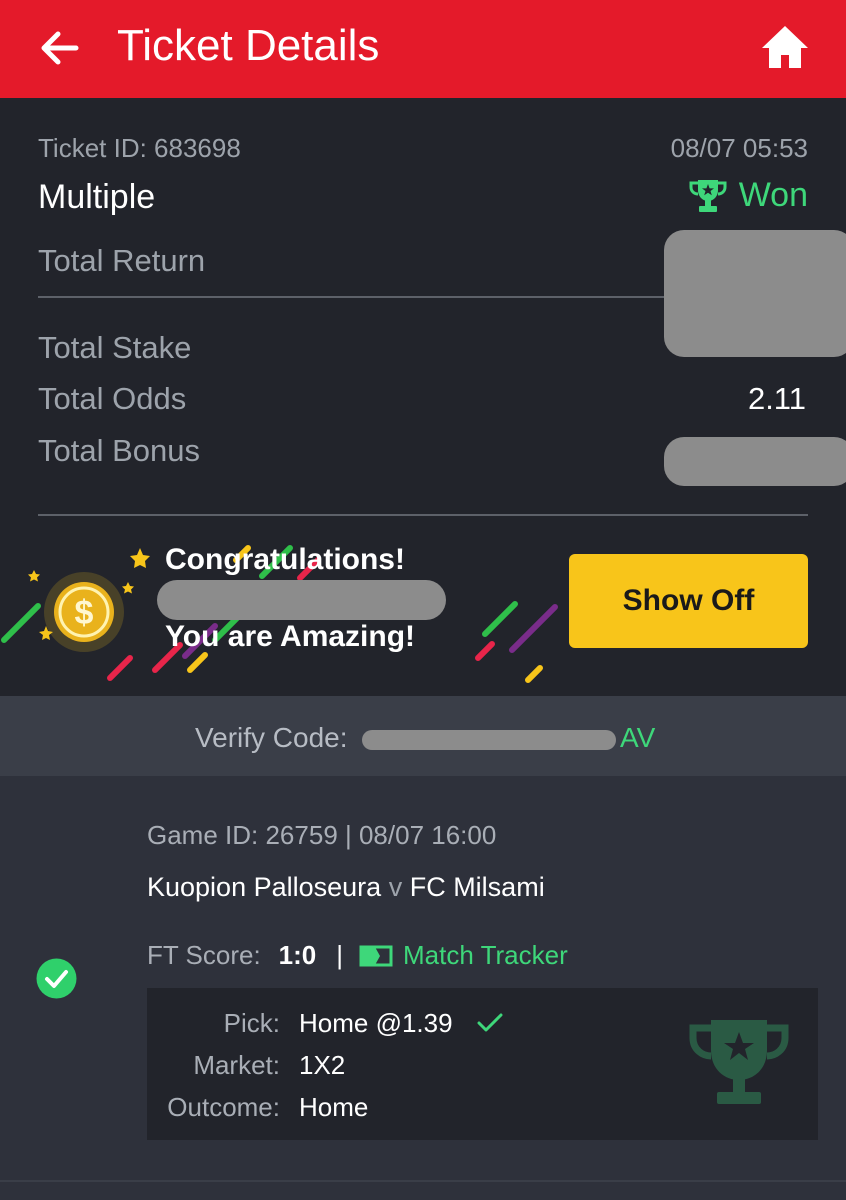 The width and height of the screenshot is (846, 1200). Describe the element at coordinates (395, 887) in the screenshot. I see `versus-label: v` at that location.